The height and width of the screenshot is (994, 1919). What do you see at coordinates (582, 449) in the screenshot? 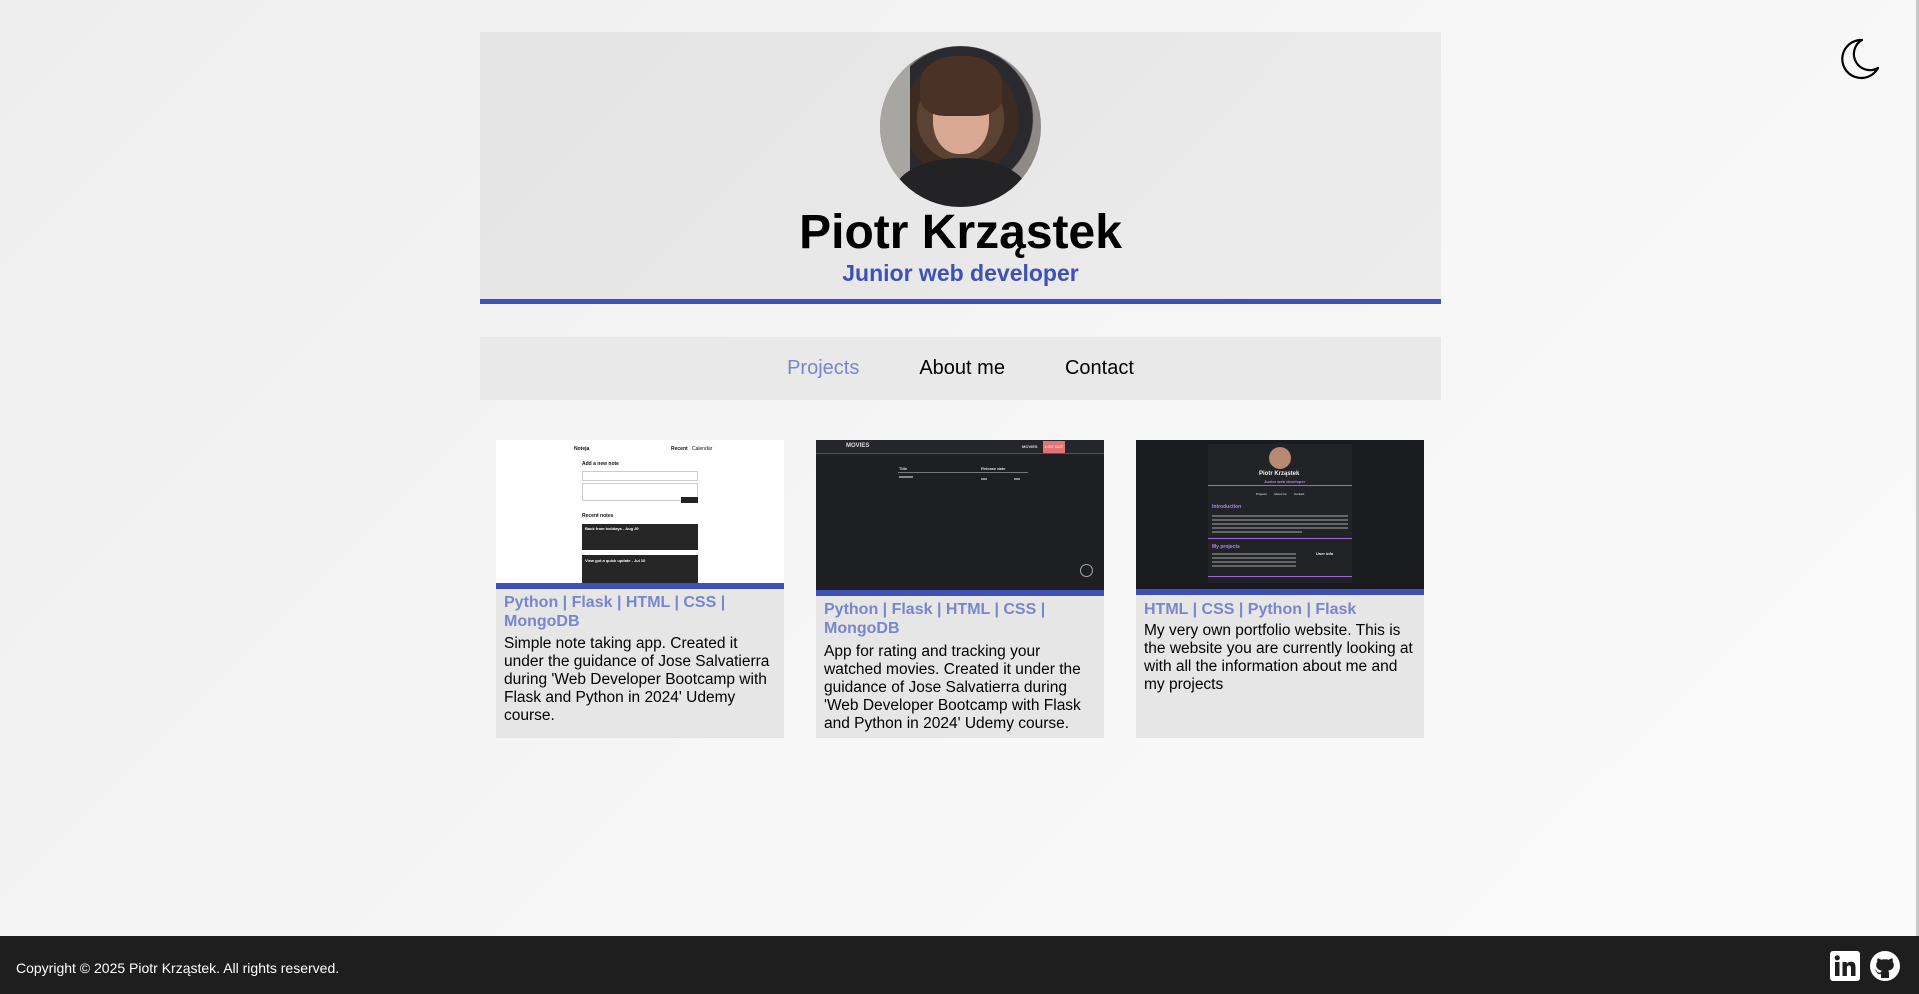
I see `screenshot-brand: Noteja` at bounding box center [582, 449].